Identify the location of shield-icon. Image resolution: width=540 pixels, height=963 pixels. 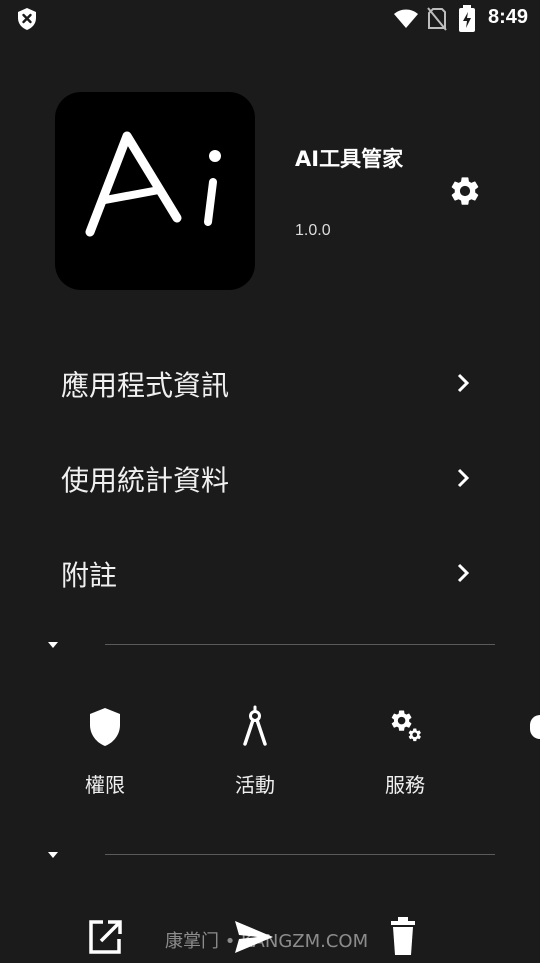
(105, 727).